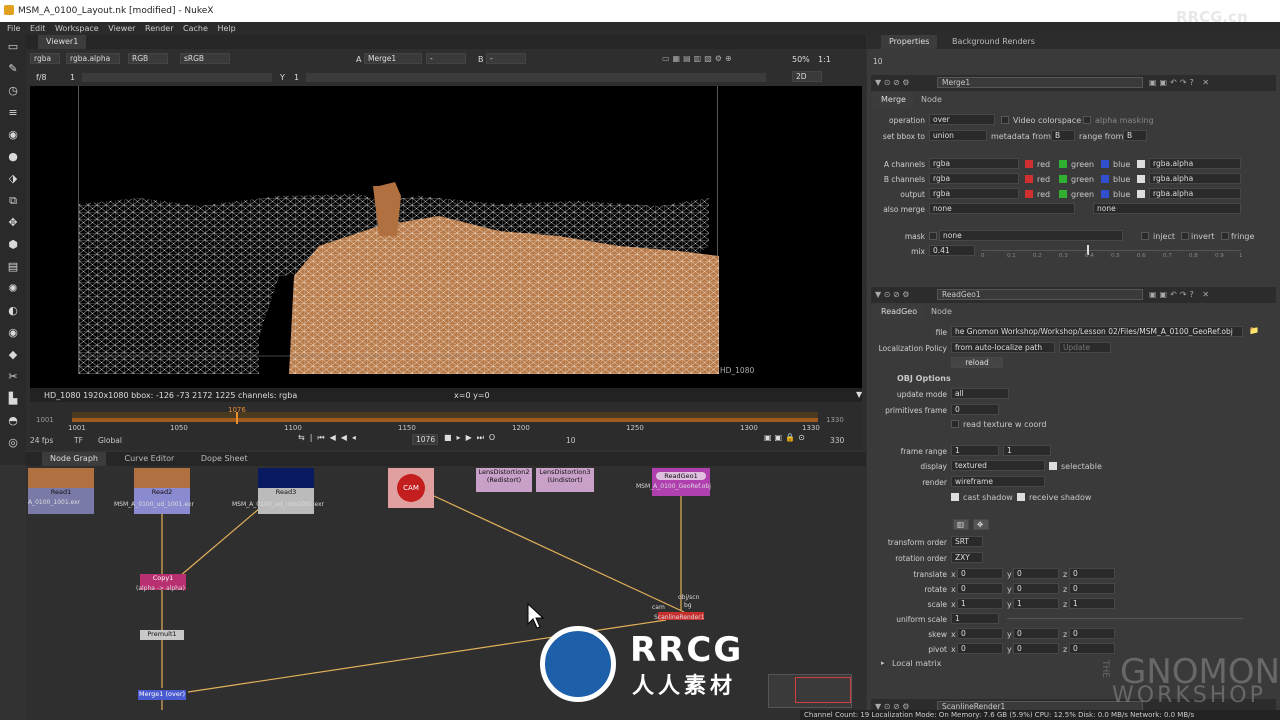 This screenshot has width=1280, height=720. What do you see at coordinates (1036, 648) in the screenshot?
I see `pivot-y-field: 0` at bounding box center [1036, 648].